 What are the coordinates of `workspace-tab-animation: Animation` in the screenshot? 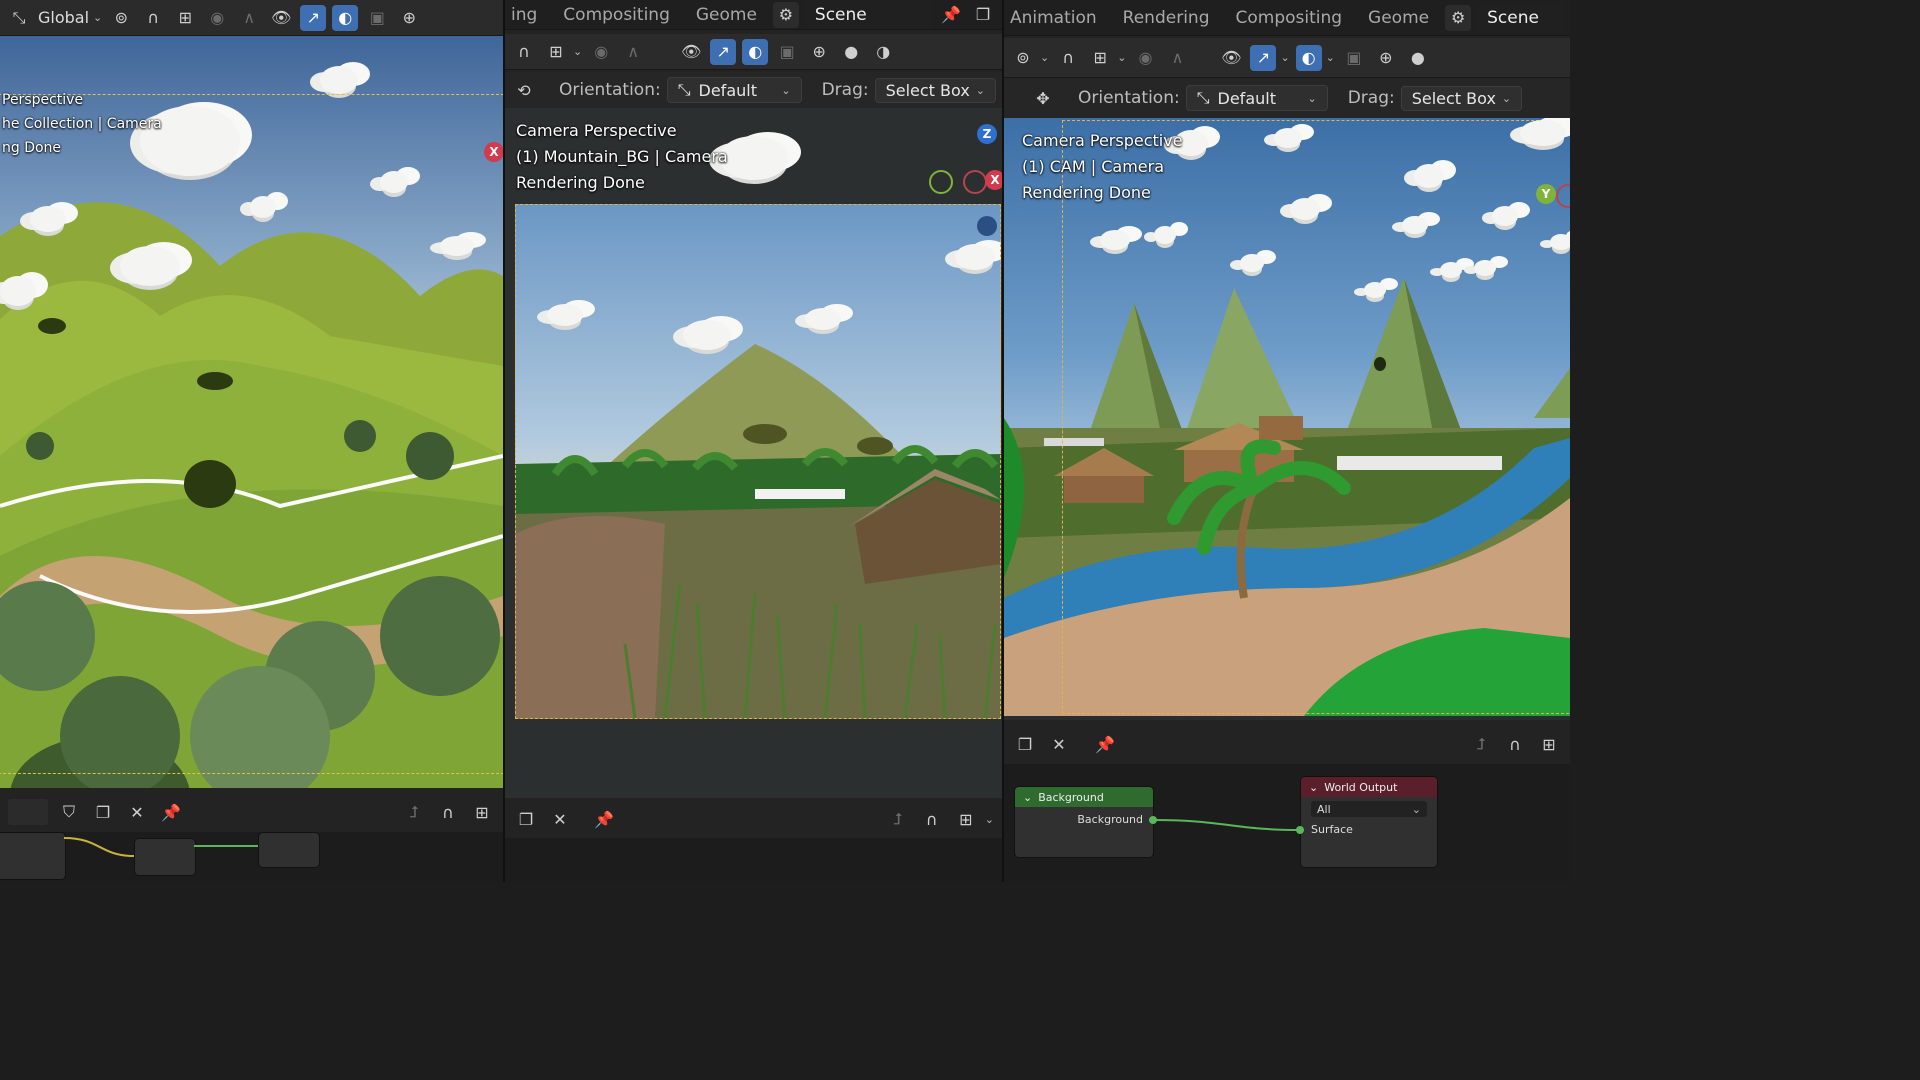 It's located at (1058, 18).